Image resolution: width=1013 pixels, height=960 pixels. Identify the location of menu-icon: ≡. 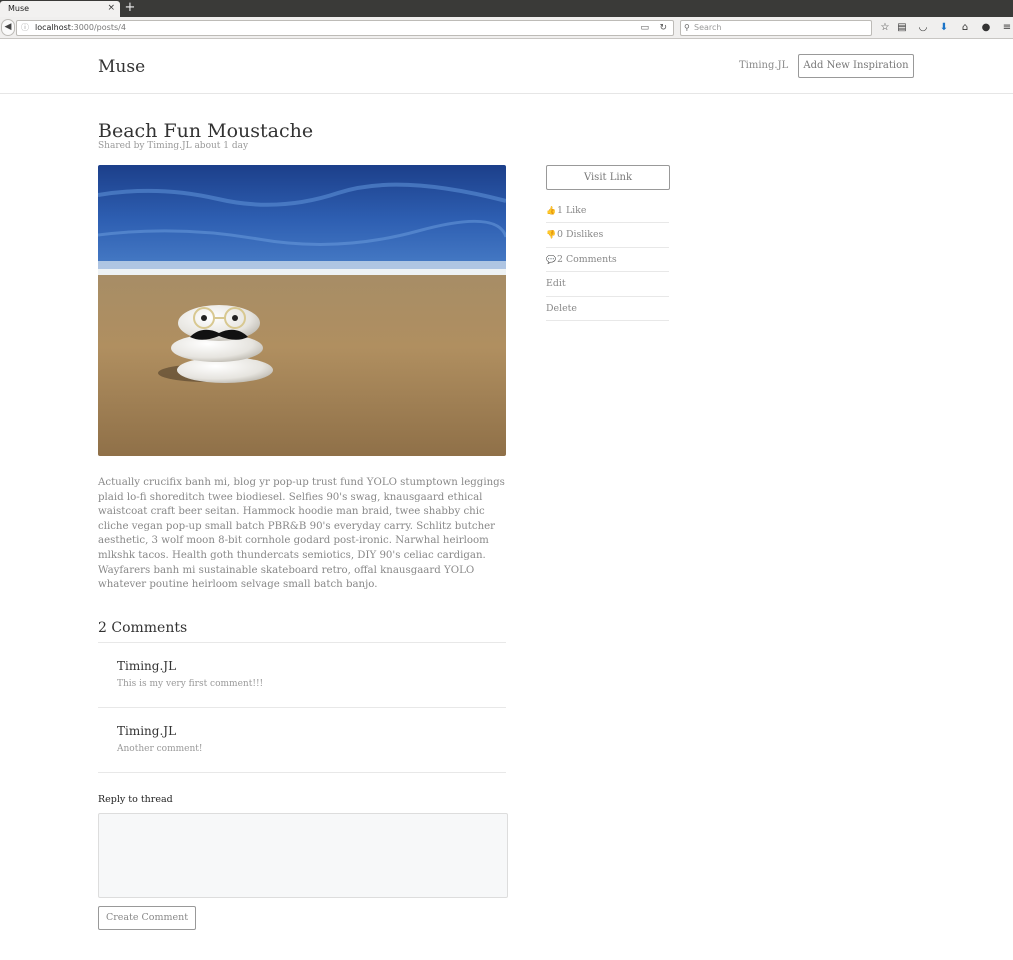
(1006, 28).